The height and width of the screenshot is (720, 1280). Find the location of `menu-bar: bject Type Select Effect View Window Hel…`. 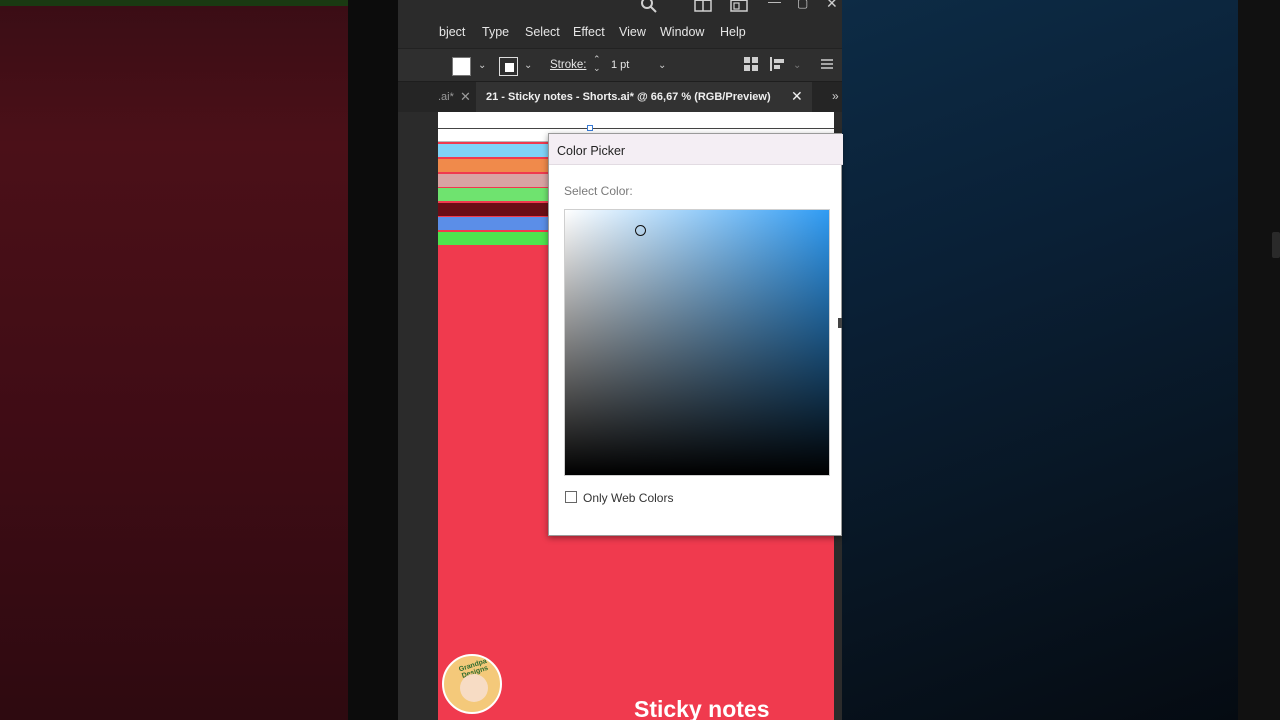

menu-bar: bject Type Select Effect View Window Hel… is located at coordinates (620, 33).